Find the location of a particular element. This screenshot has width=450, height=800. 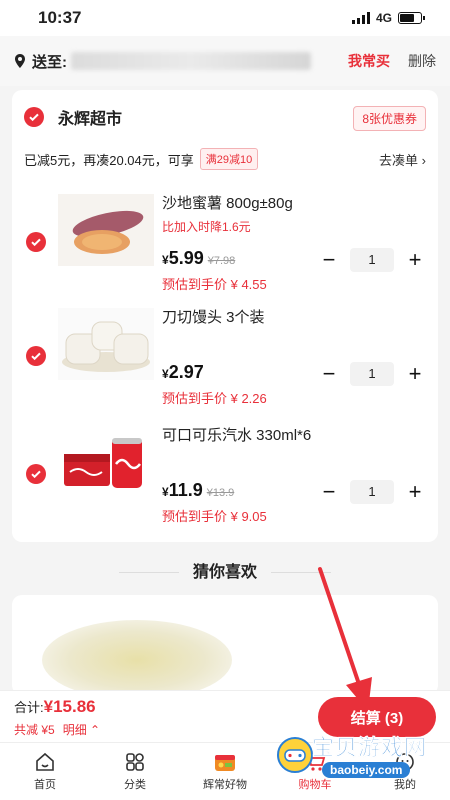

bottom-tab-bar: 首页 分类 辉常好物 购物车 我的 is located at coordinates (225, 771).